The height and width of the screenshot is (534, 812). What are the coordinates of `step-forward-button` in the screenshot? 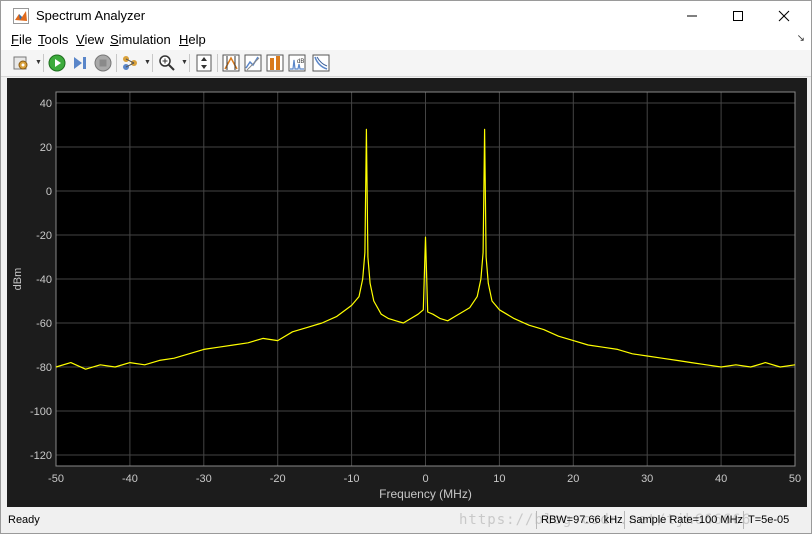 It's located at (80, 63).